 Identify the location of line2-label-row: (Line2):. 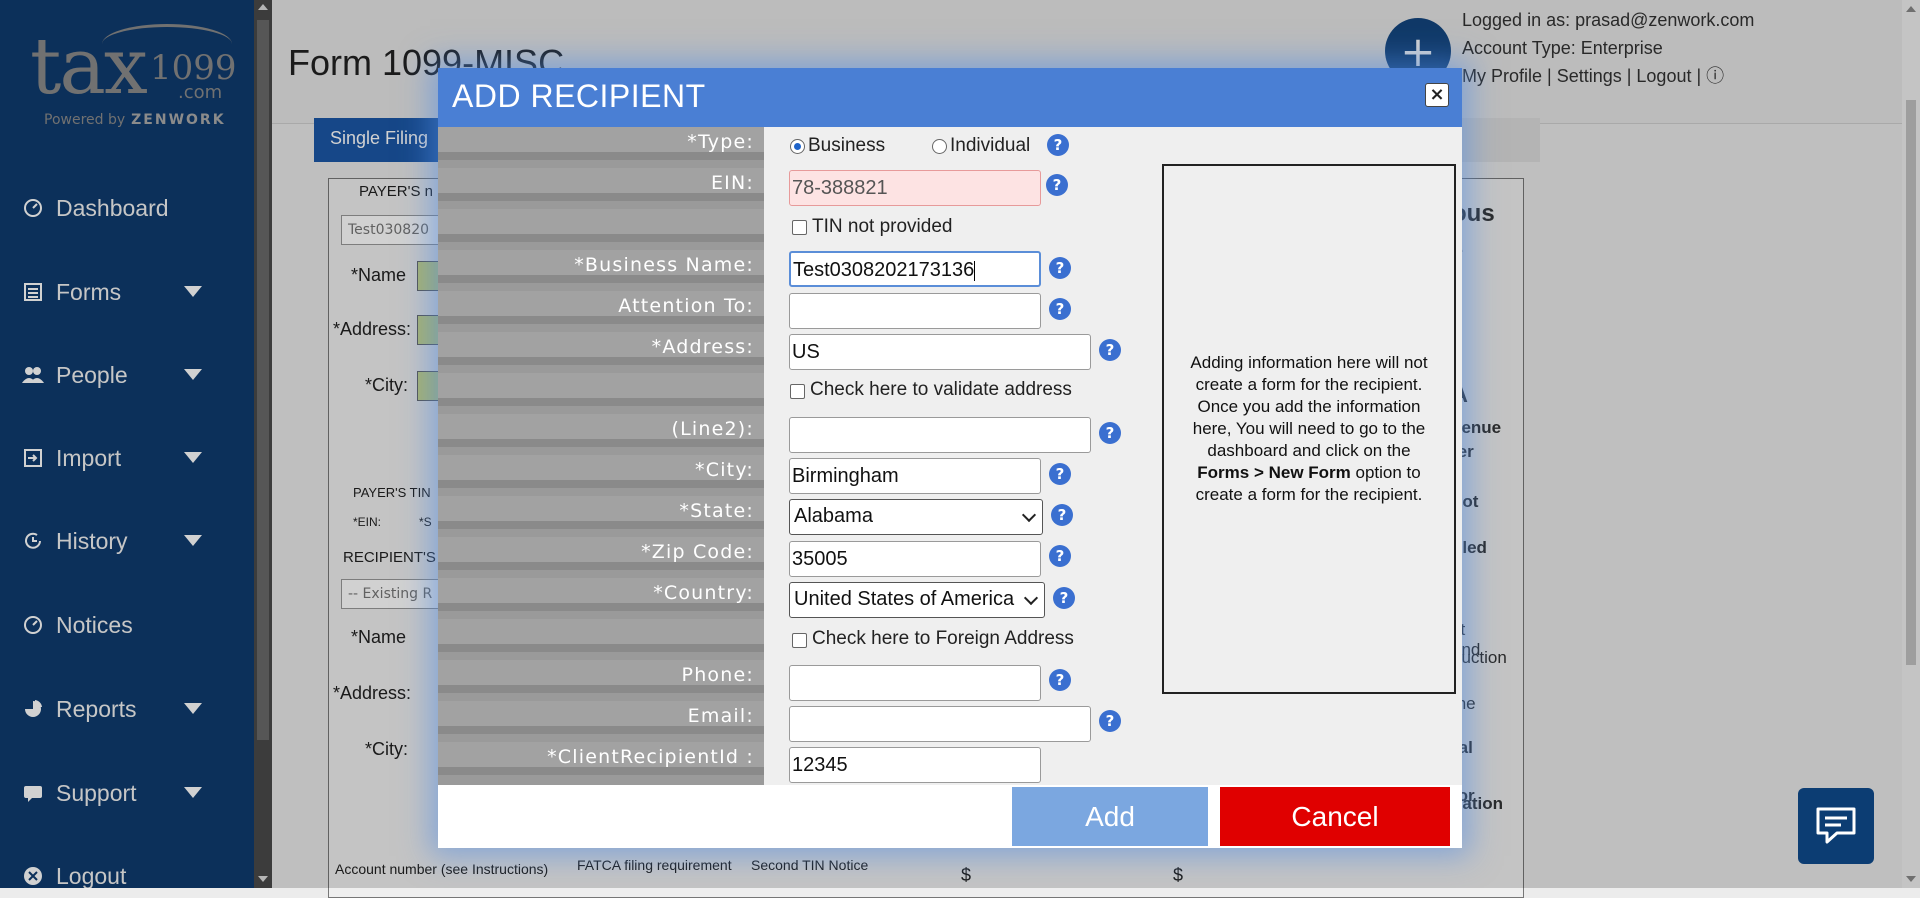
(601, 430).